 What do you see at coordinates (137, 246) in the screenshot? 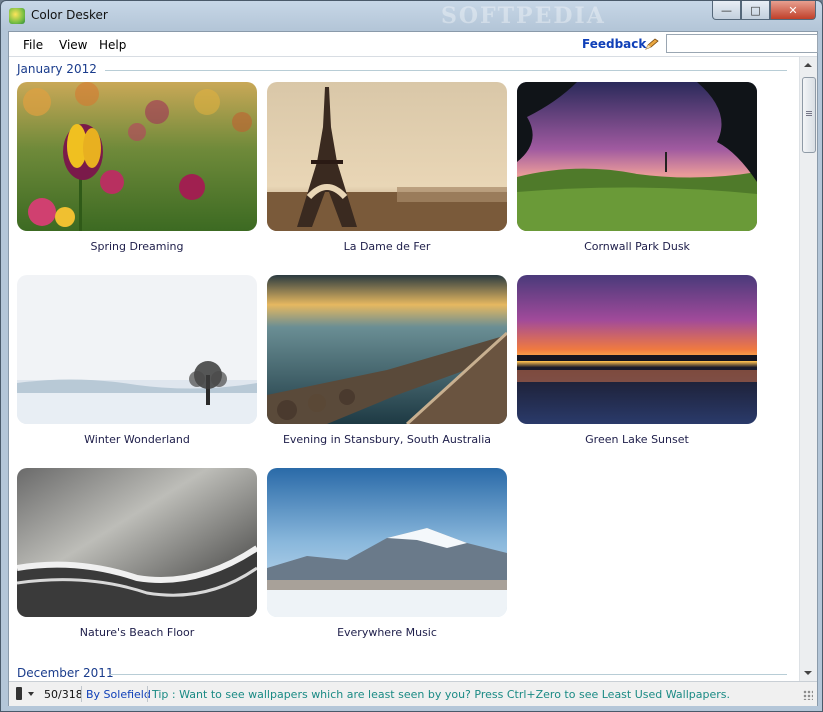
I see `caption-spring-dreaming: Spring Dreaming` at bounding box center [137, 246].